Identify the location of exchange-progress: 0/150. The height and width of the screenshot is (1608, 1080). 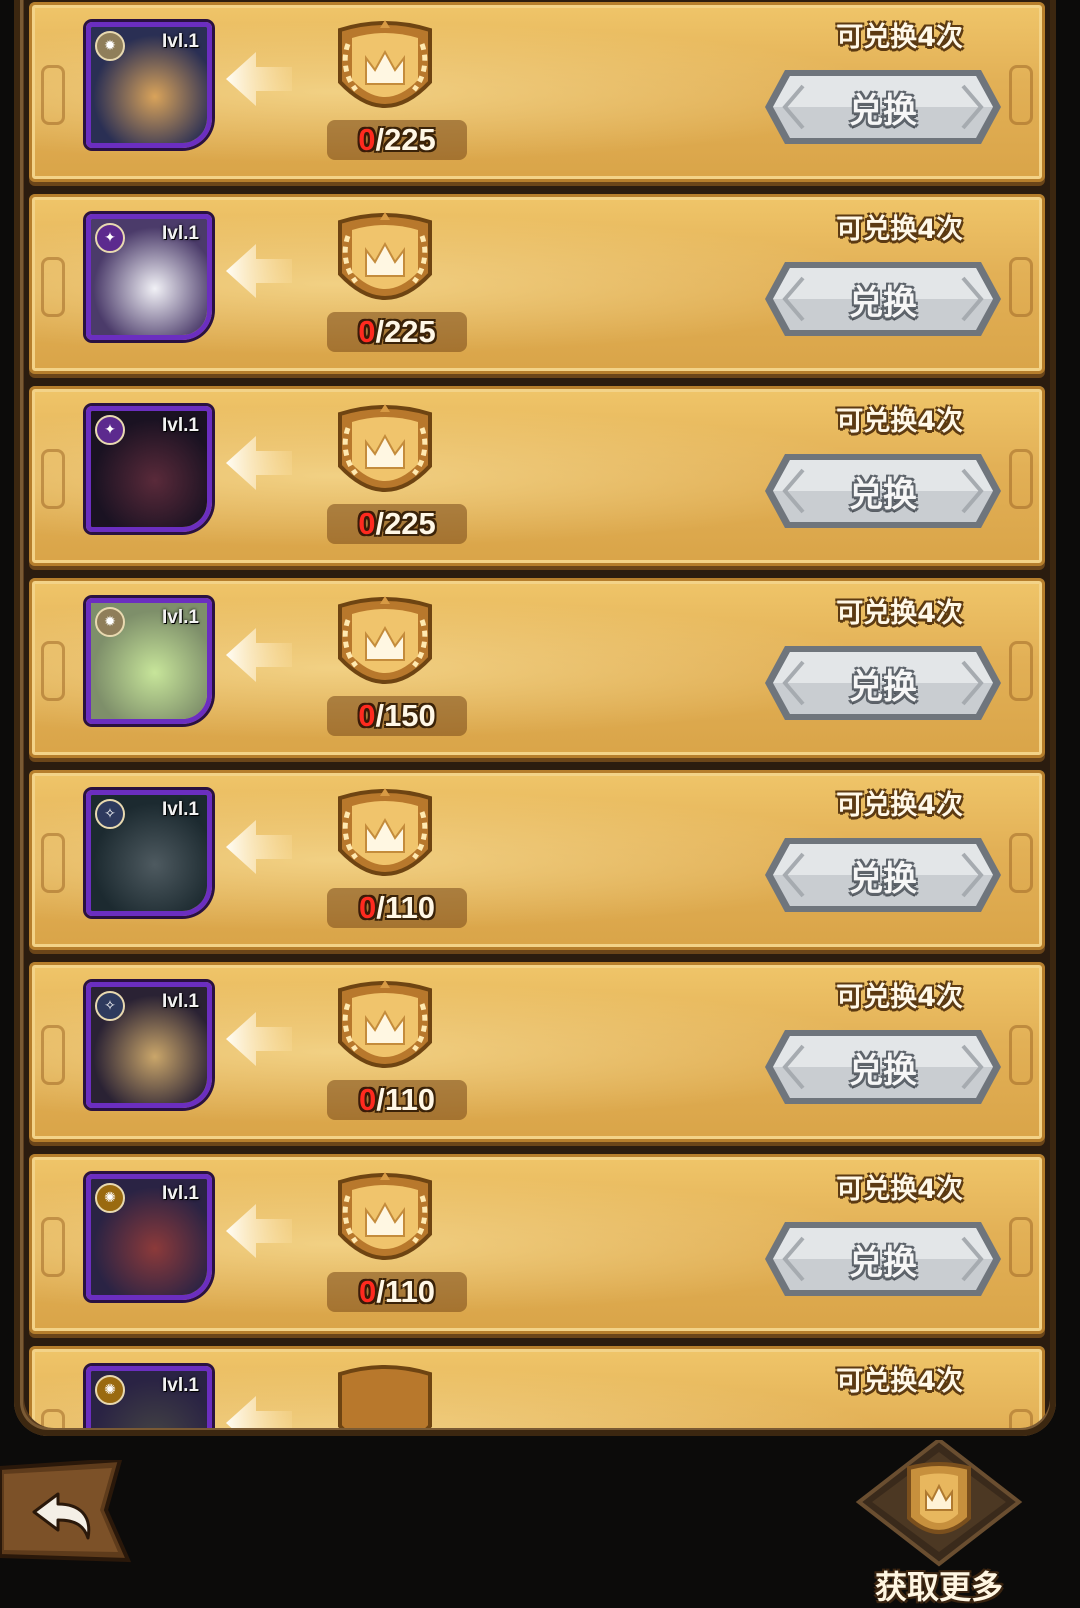
(397, 716).